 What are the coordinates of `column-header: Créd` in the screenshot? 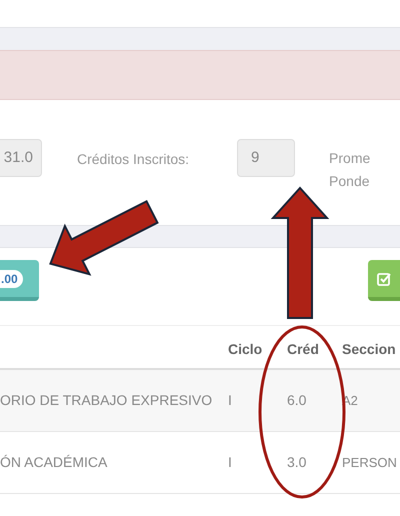 It's located at (303, 349).